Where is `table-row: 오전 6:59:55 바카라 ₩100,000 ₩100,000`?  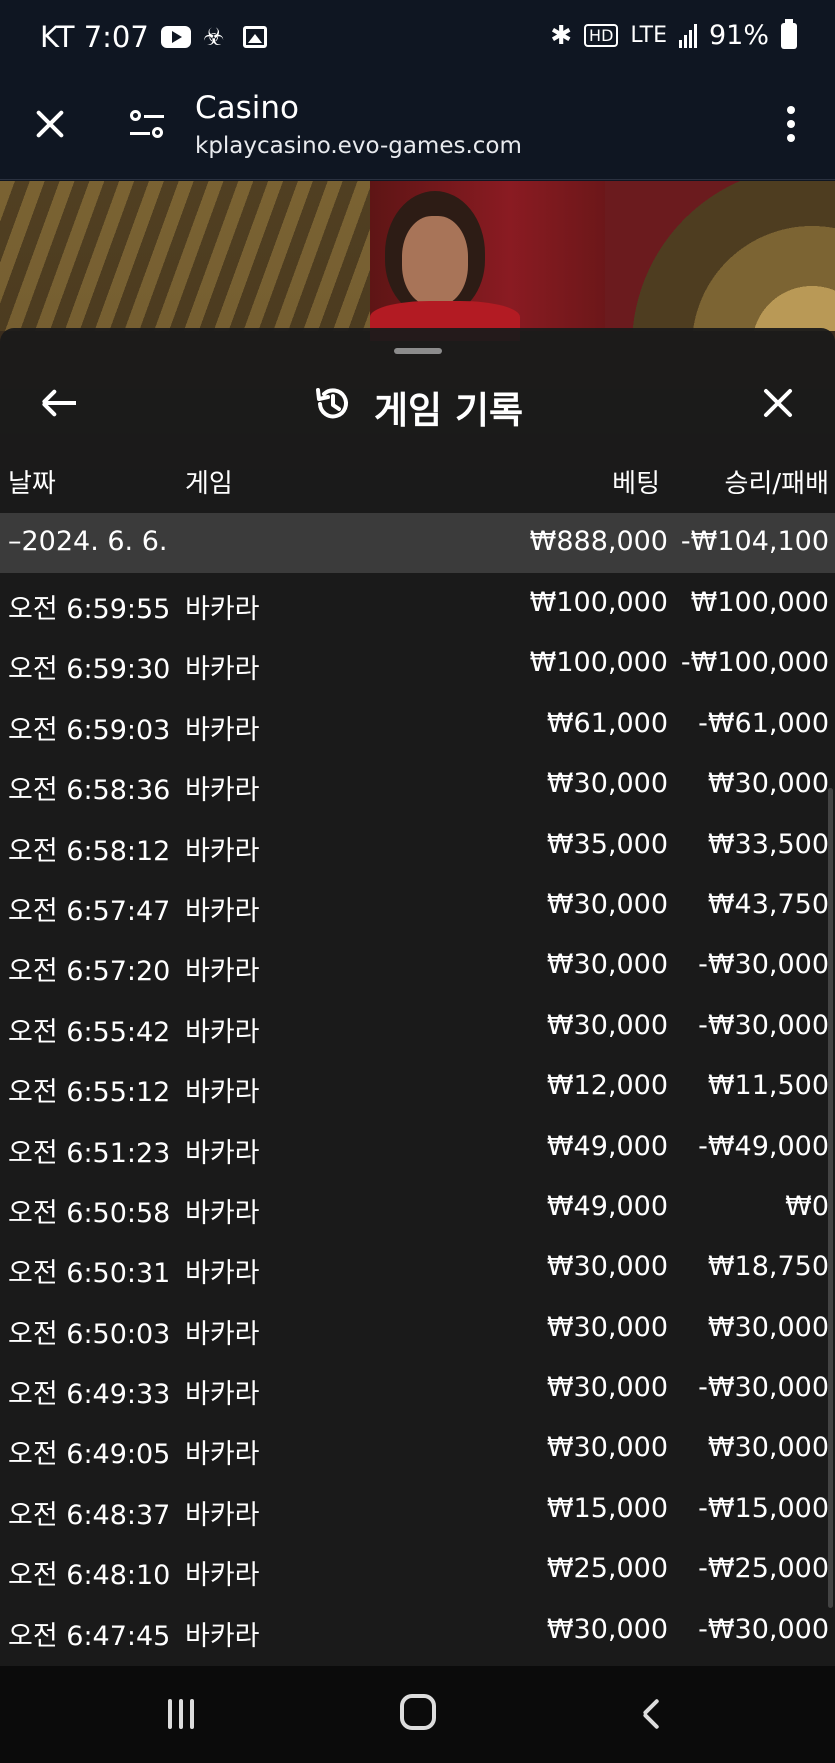 table-row: 오전 6:59:55 바카라 ₩100,000 ₩100,000 is located at coordinates (417, 603).